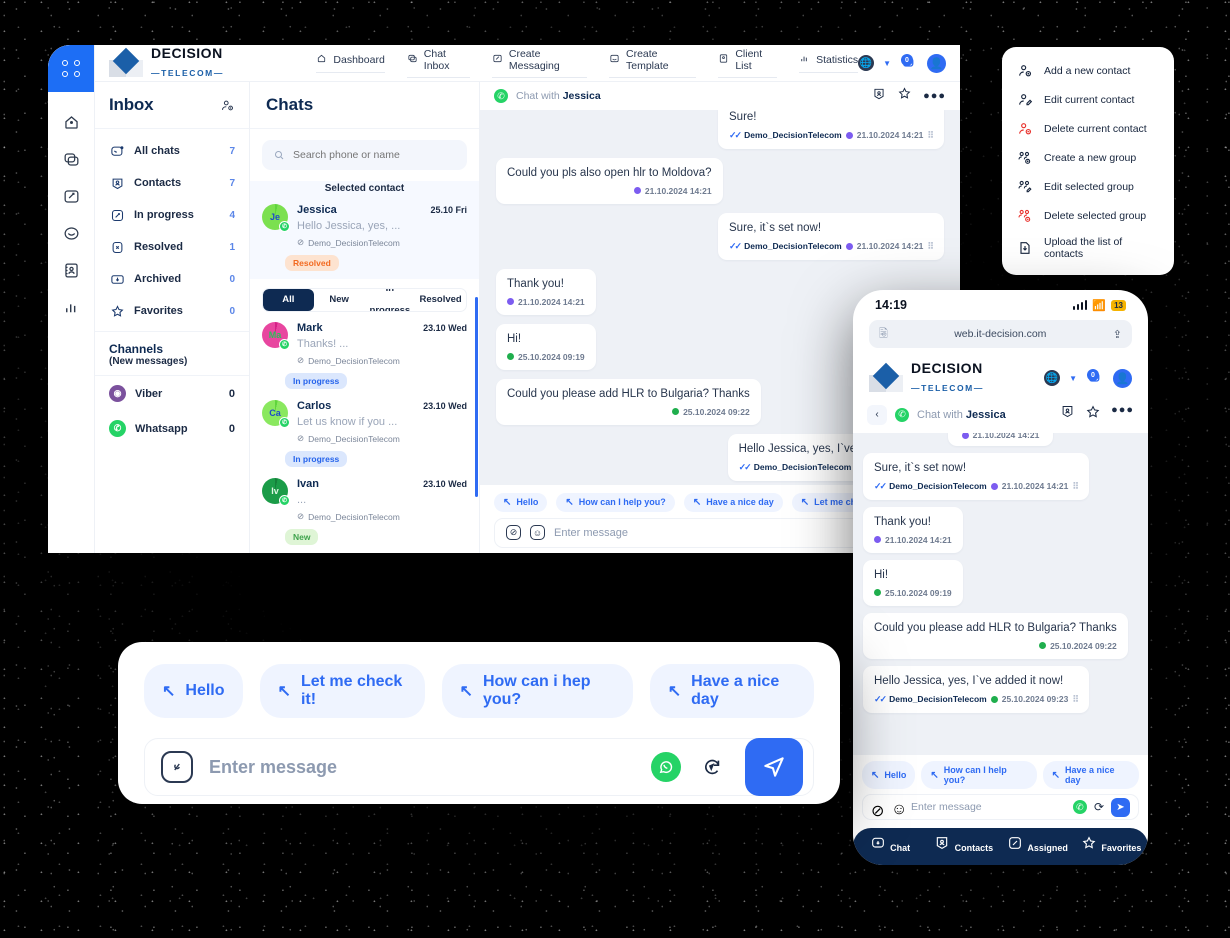 This screenshot has height=938, width=1230. Describe the element at coordinates (438, 63) in the screenshot. I see `nav-item-chat-inbox: Chat Inbox` at that location.